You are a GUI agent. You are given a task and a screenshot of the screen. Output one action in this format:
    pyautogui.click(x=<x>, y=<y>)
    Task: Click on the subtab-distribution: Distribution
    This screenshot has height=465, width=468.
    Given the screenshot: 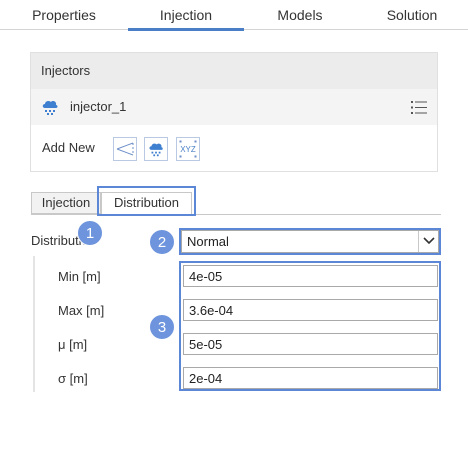 What is the action you would take?
    pyautogui.click(x=146, y=203)
    